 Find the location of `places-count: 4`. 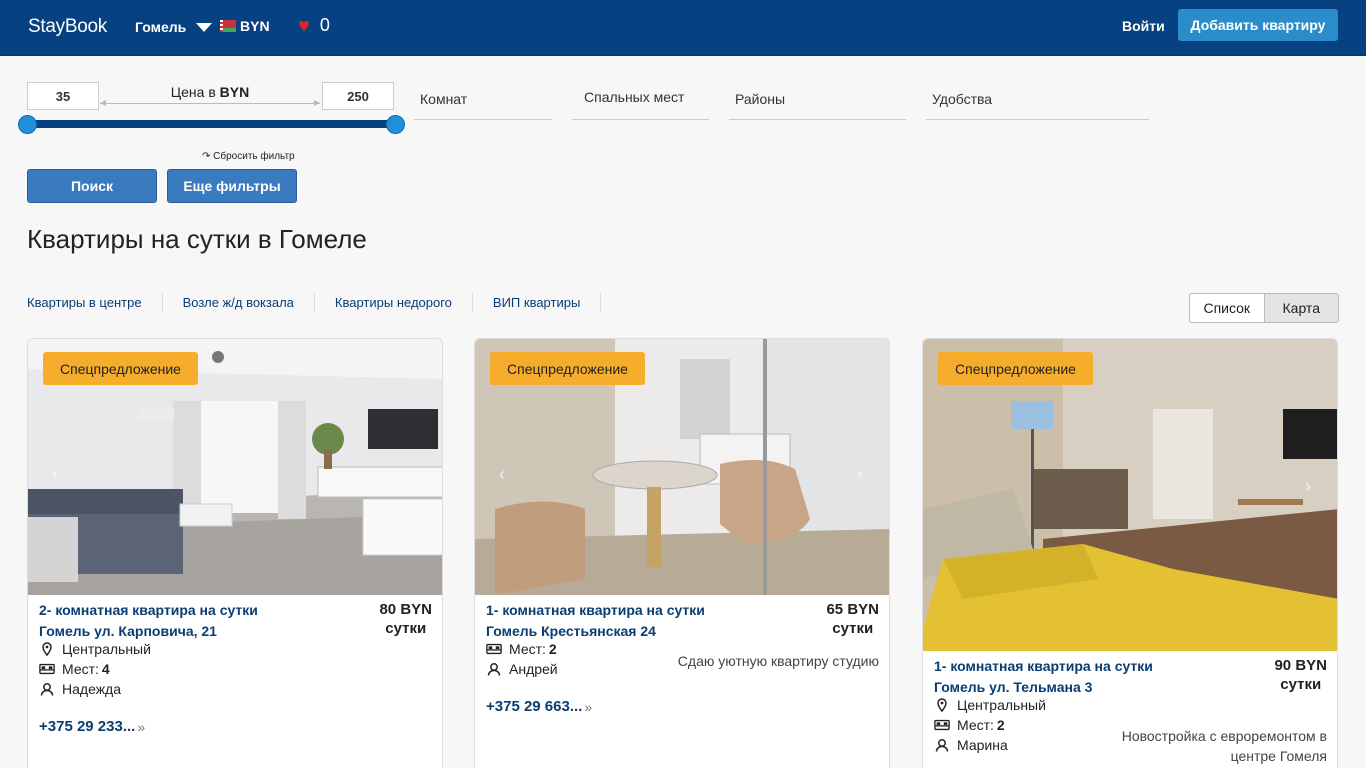

places-count: 4 is located at coordinates (105, 669).